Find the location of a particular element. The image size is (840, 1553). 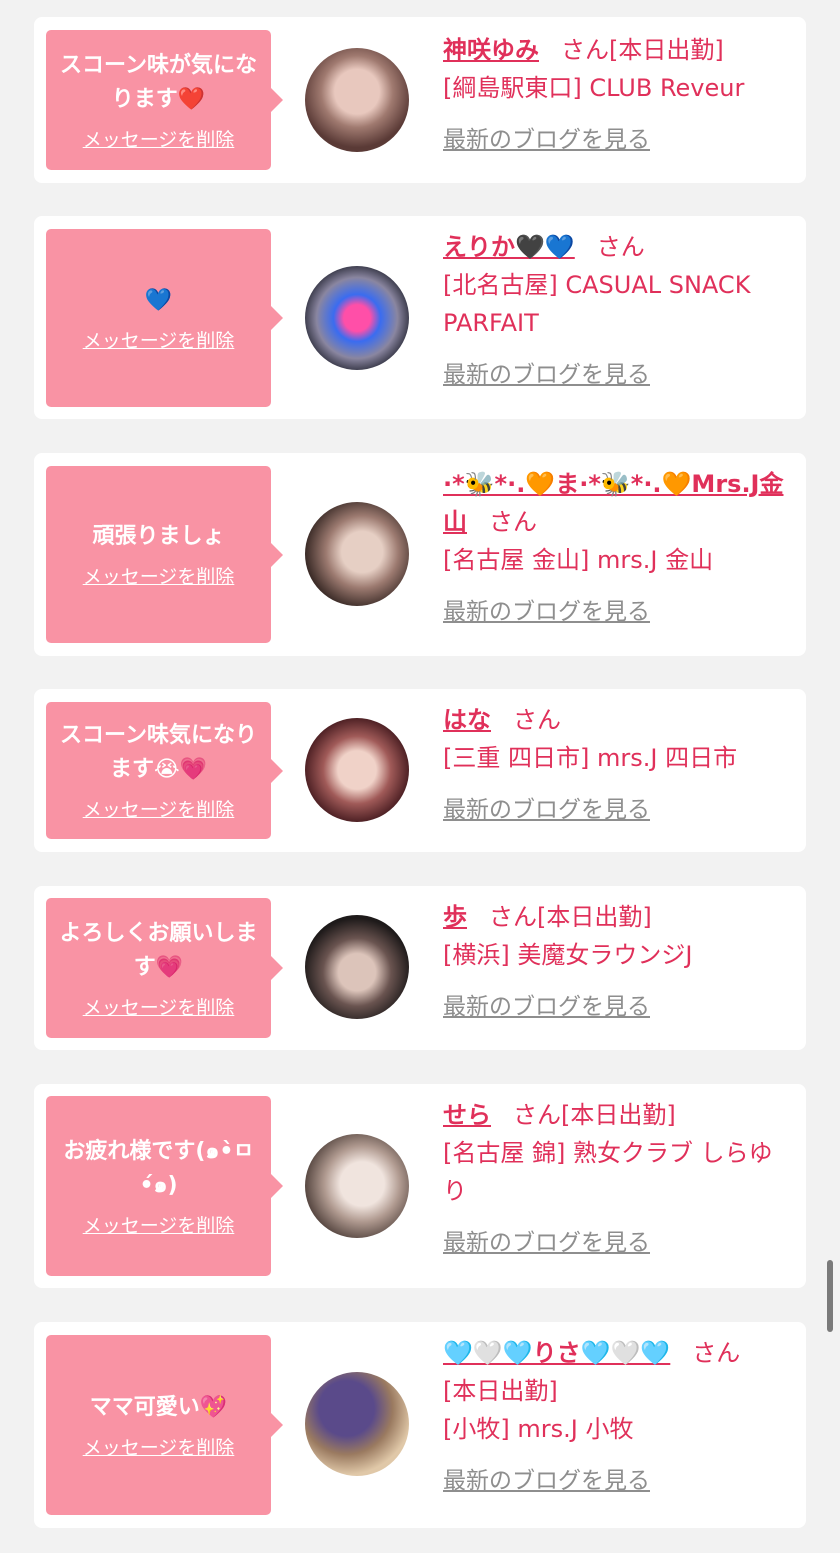

message-text: ママ可愛い💖 is located at coordinates (158, 1407).